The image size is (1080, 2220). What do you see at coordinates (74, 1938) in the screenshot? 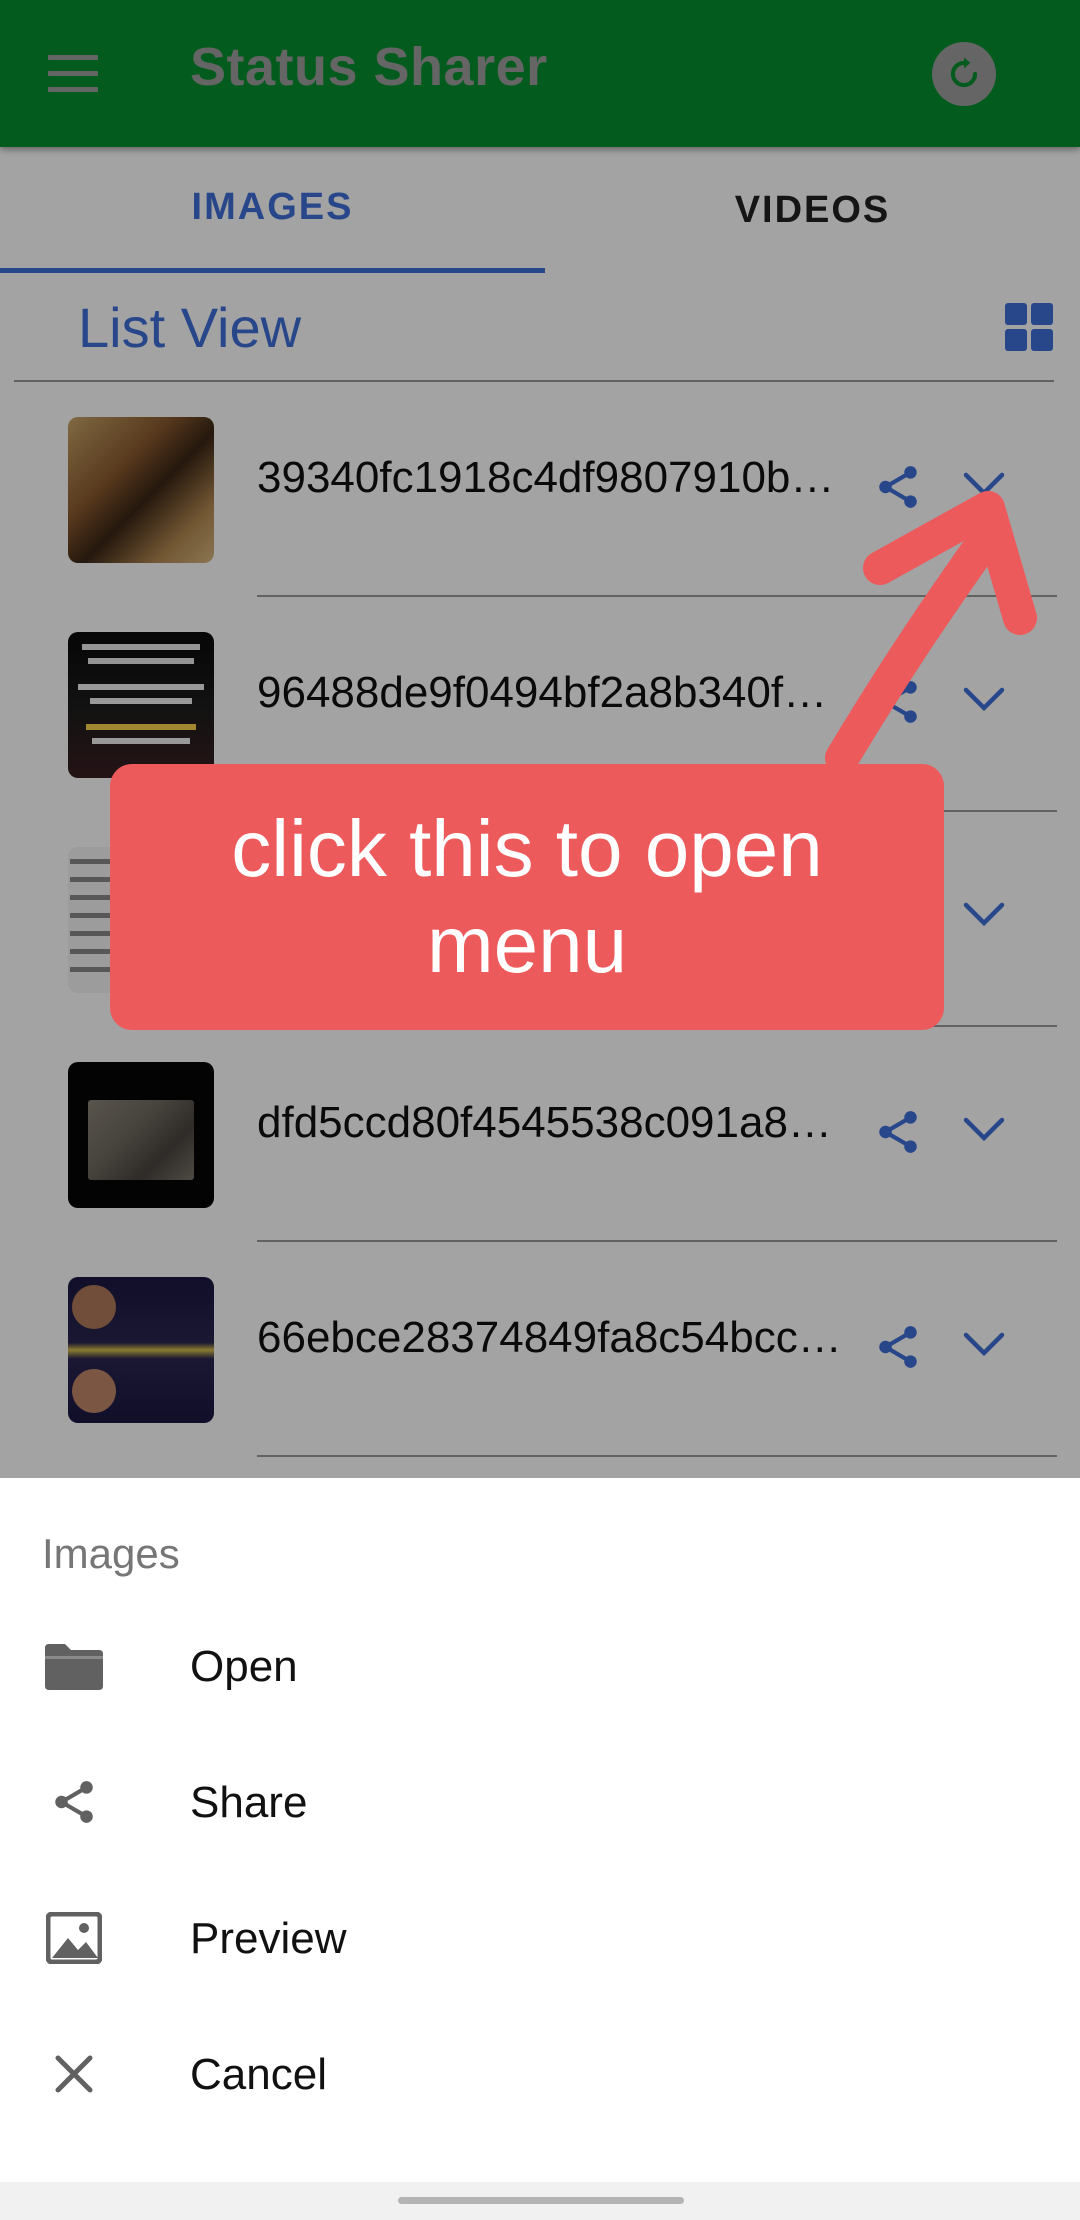
I see `image-icon` at bounding box center [74, 1938].